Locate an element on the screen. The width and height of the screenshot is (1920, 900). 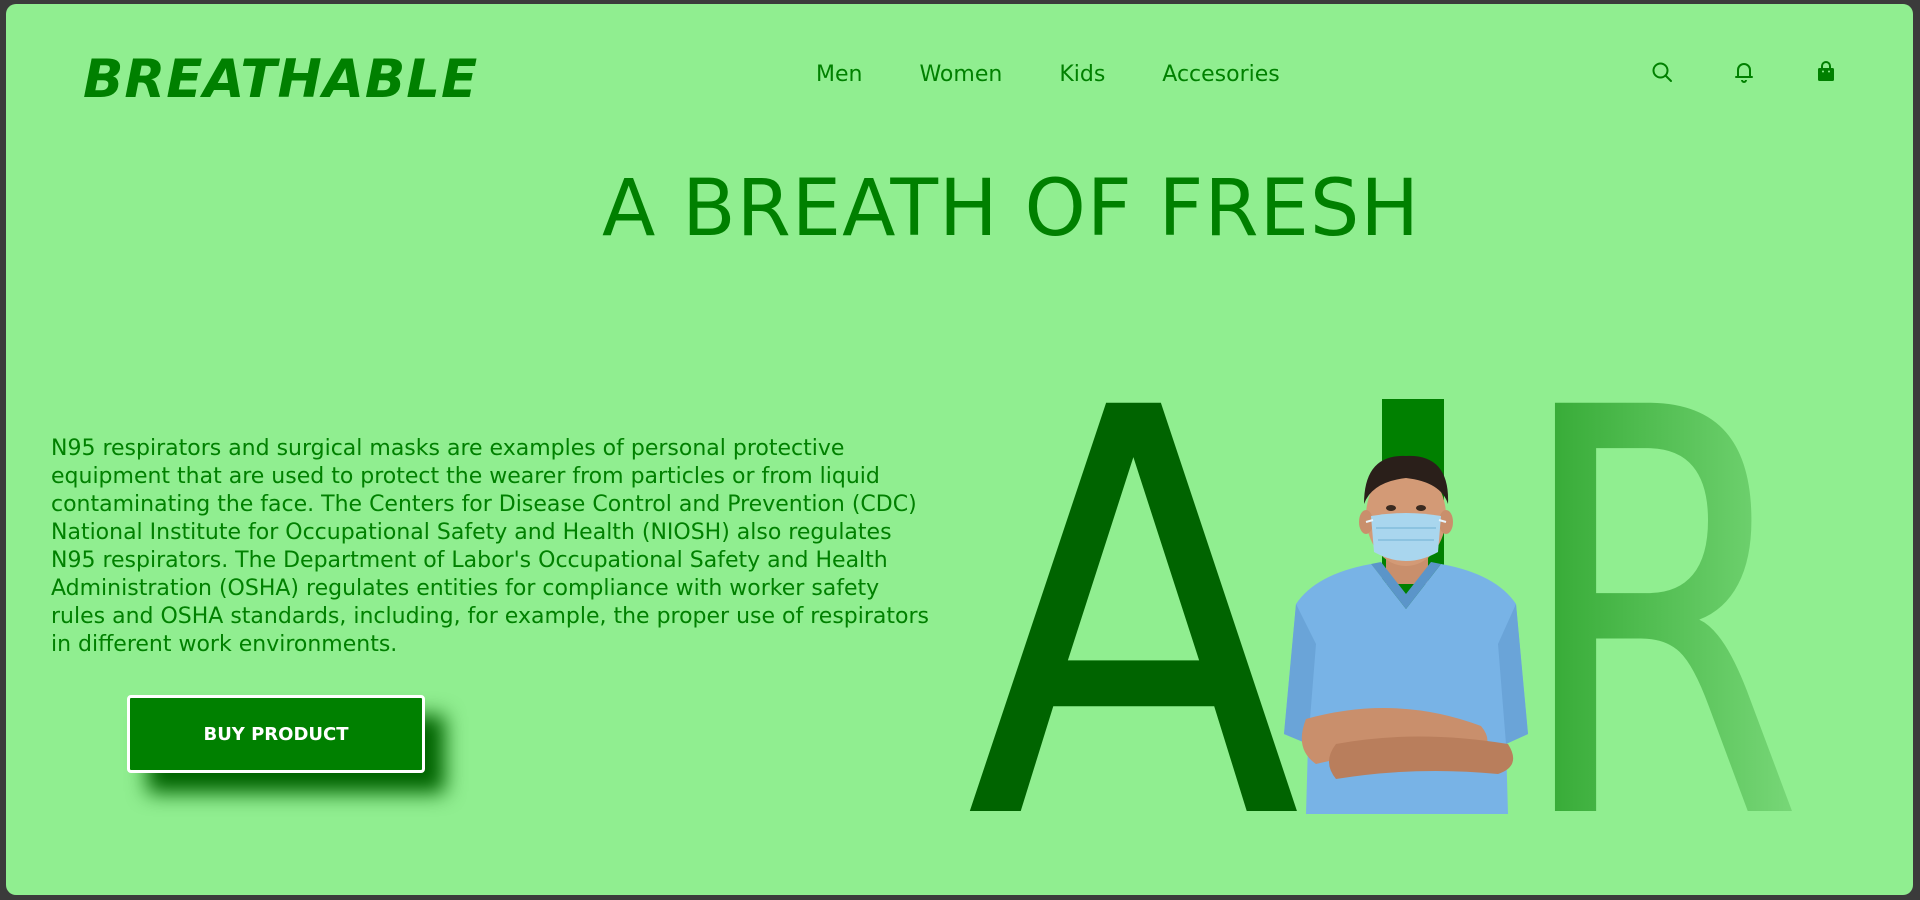
main-nav: Men Women Kids Accesories is located at coordinates (1076, 75).